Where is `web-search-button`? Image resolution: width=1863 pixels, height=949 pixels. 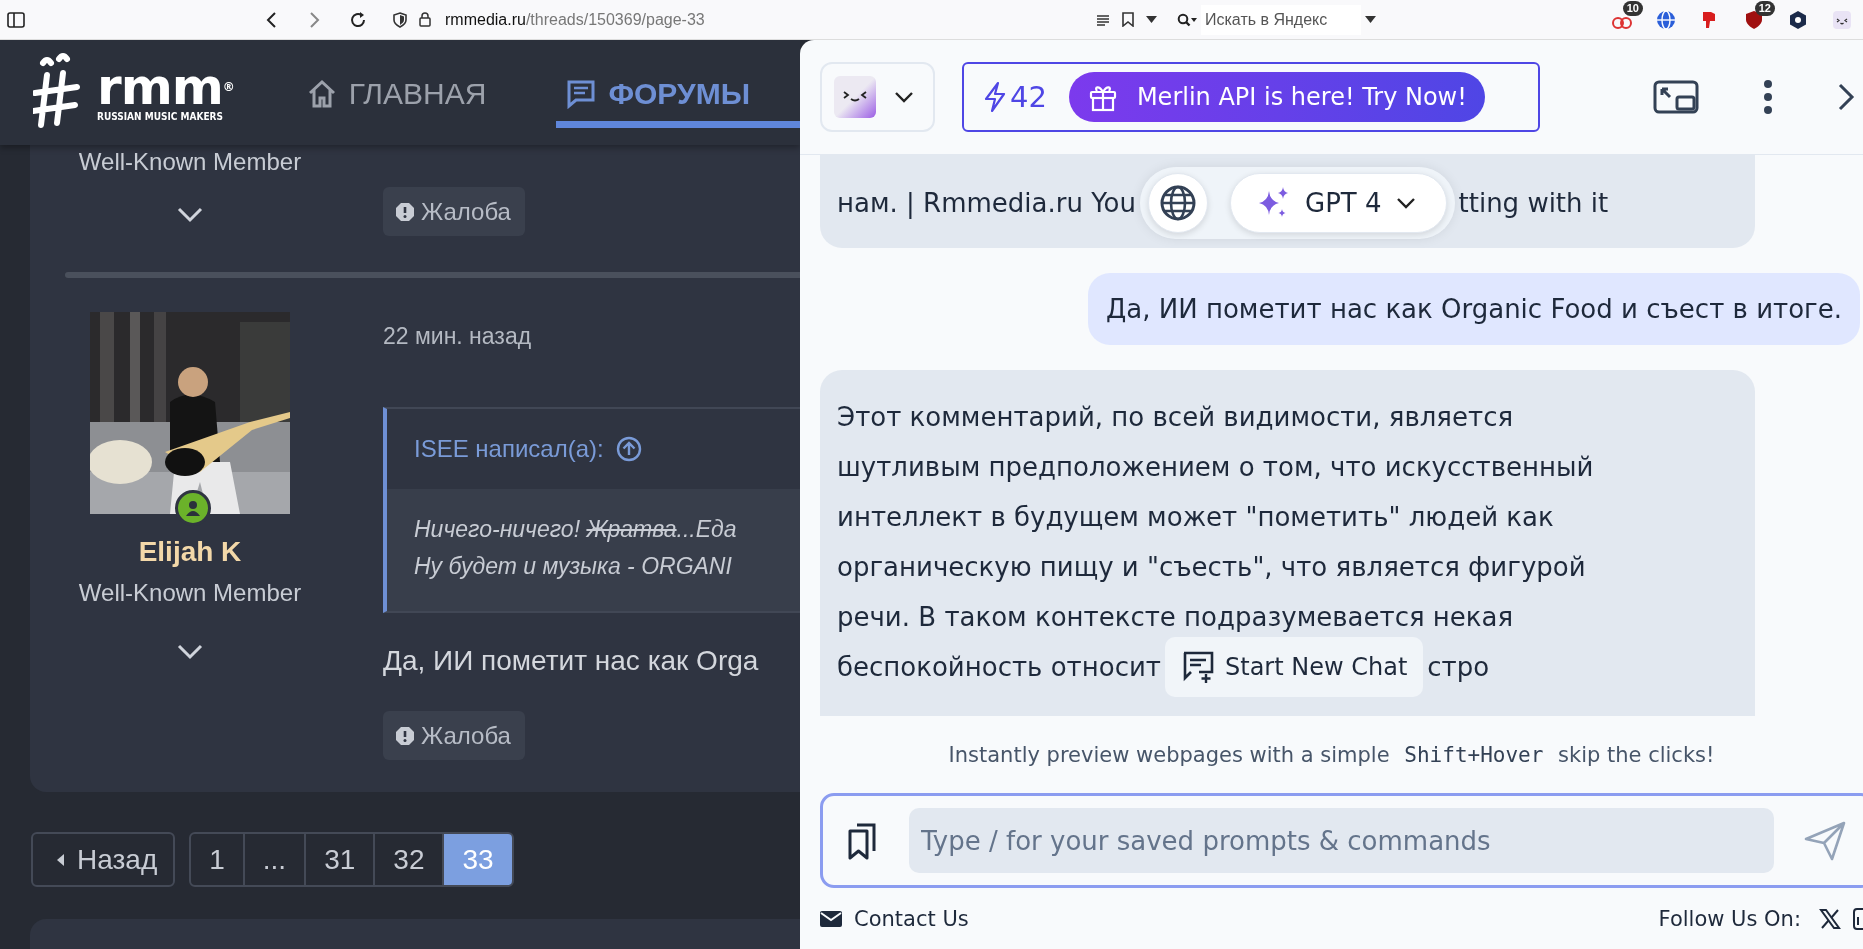
web-search-button is located at coordinates (1178, 203).